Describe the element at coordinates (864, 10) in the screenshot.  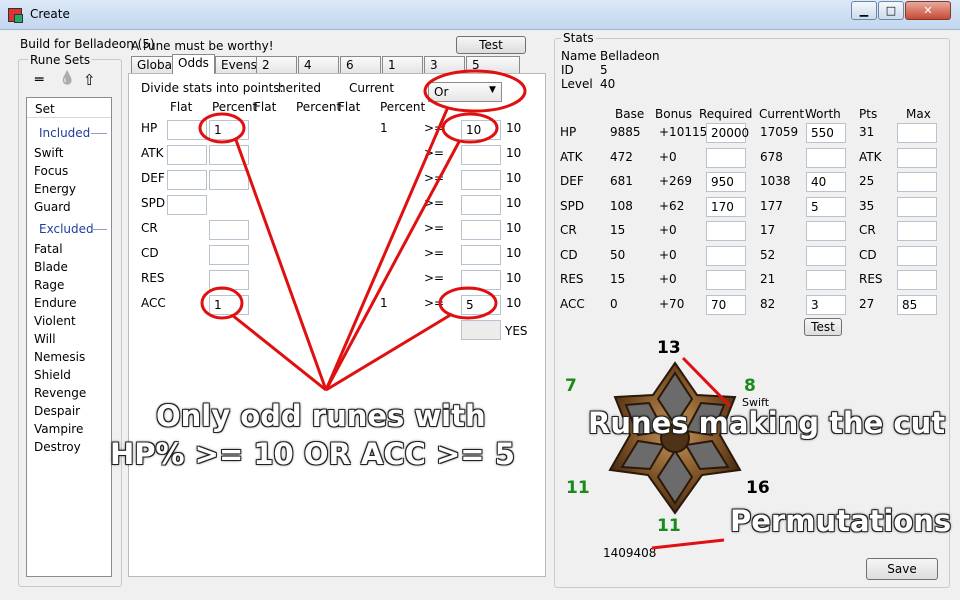
I see `minimize-button: ▁` at that location.